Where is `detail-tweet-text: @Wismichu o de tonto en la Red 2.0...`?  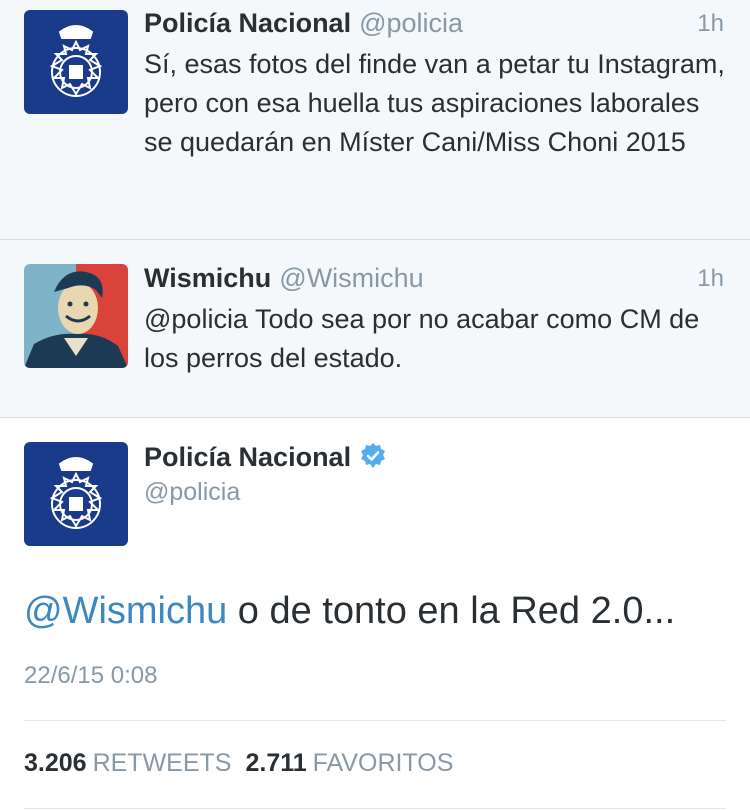 detail-tweet-text: @Wismichu o de tonto en la Red 2.0... is located at coordinates (349, 611).